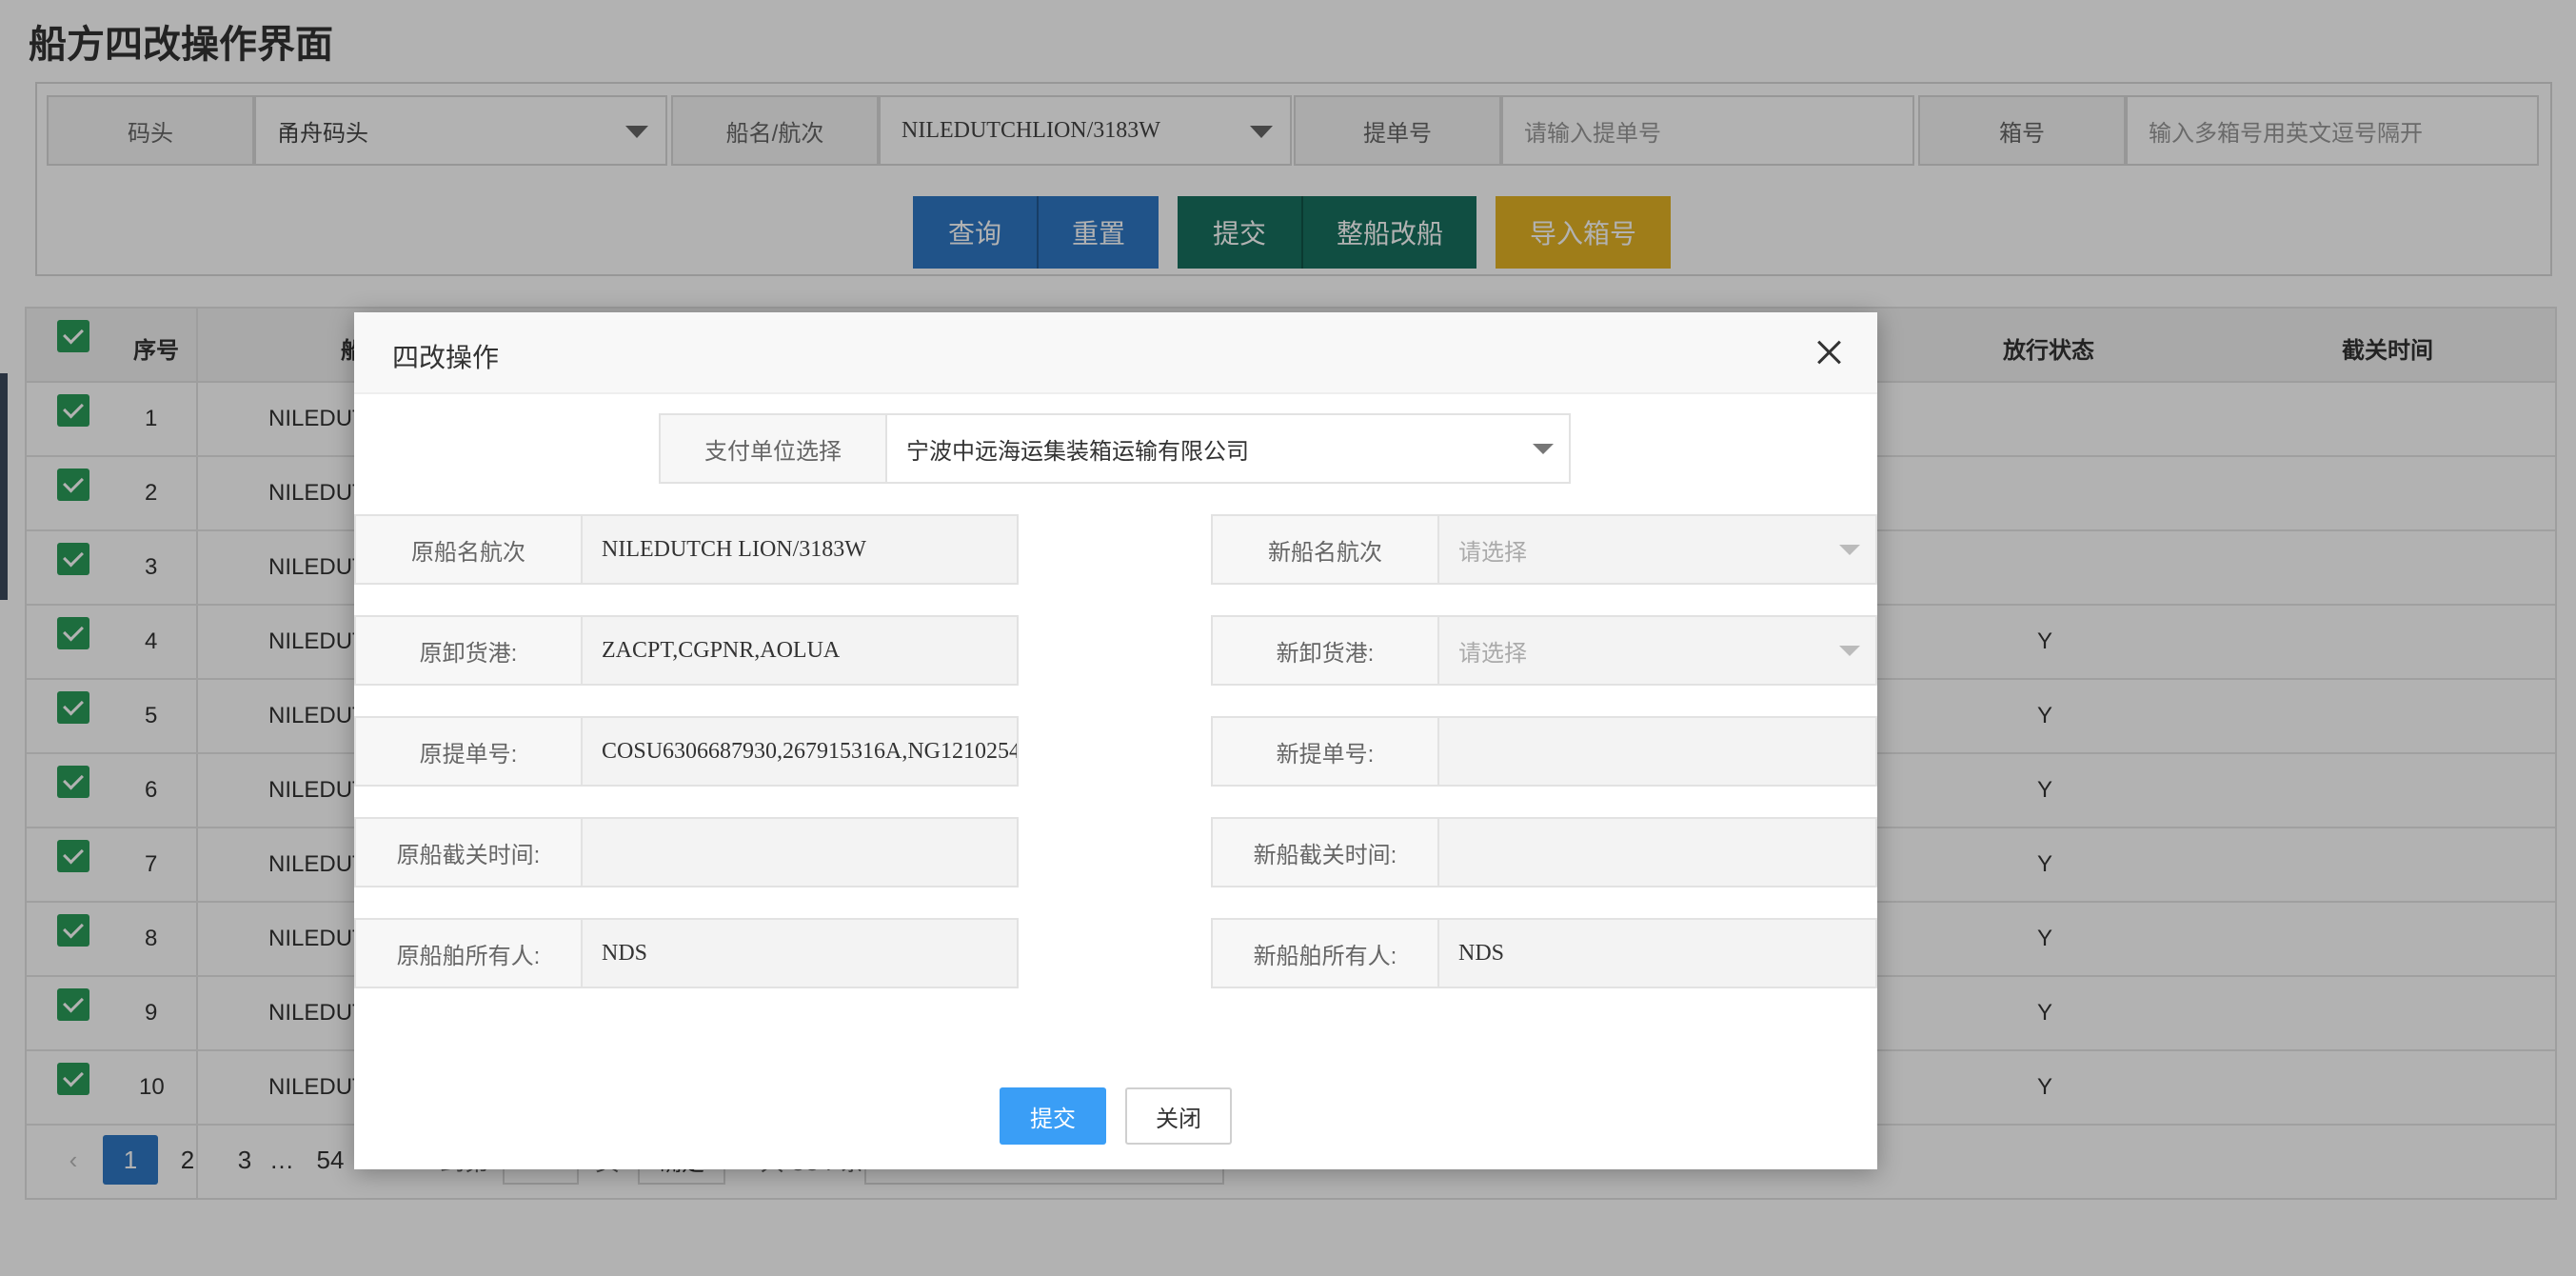  What do you see at coordinates (1657, 751) in the screenshot?
I see `new-bl-input` at bounding box center [1657, 751].